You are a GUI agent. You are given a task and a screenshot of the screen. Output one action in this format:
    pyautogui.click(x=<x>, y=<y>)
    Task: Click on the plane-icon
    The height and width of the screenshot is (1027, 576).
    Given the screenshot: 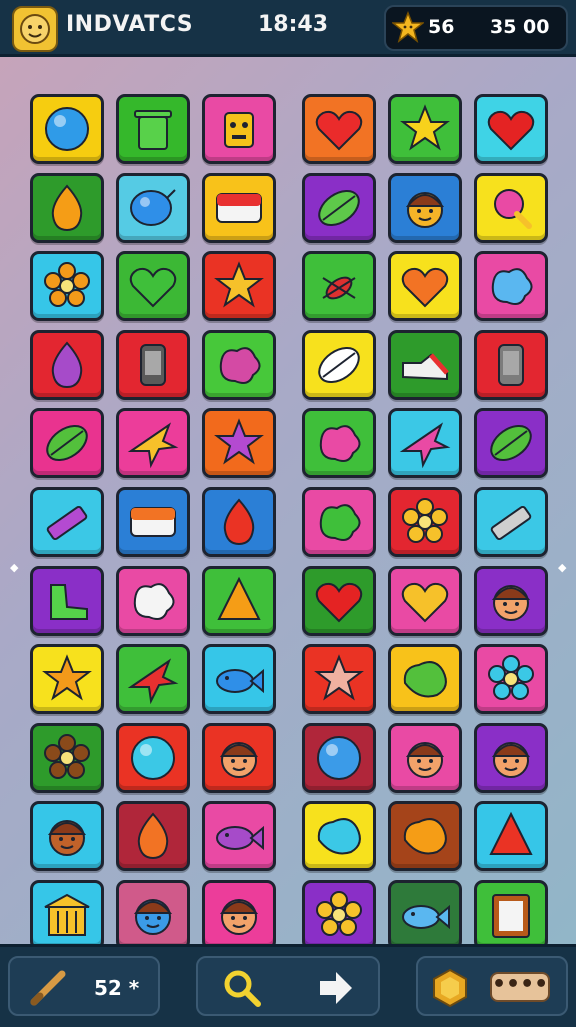 What is the action you would take?
    pyautogui.click(x=425, y=445)
    